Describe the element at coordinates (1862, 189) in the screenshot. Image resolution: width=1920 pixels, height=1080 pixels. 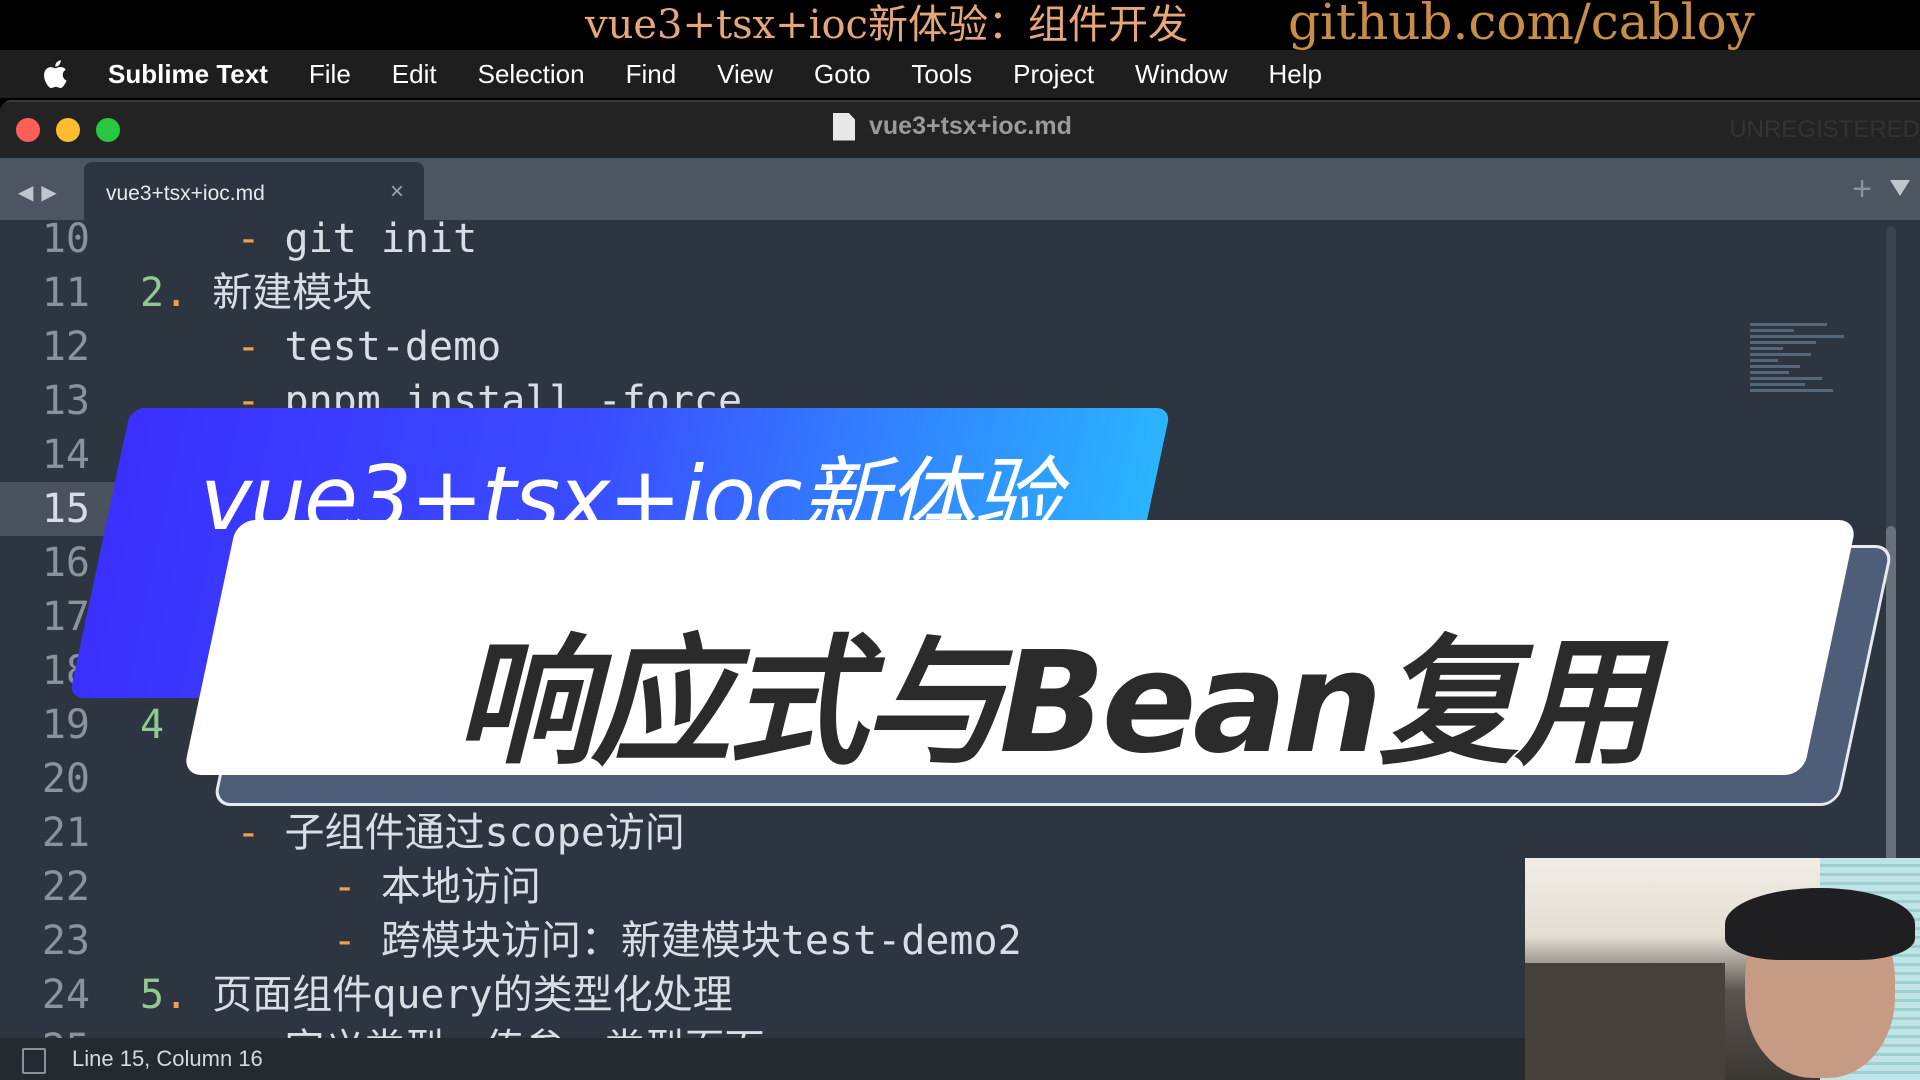
I see `new-tab-icon: +` at that location.